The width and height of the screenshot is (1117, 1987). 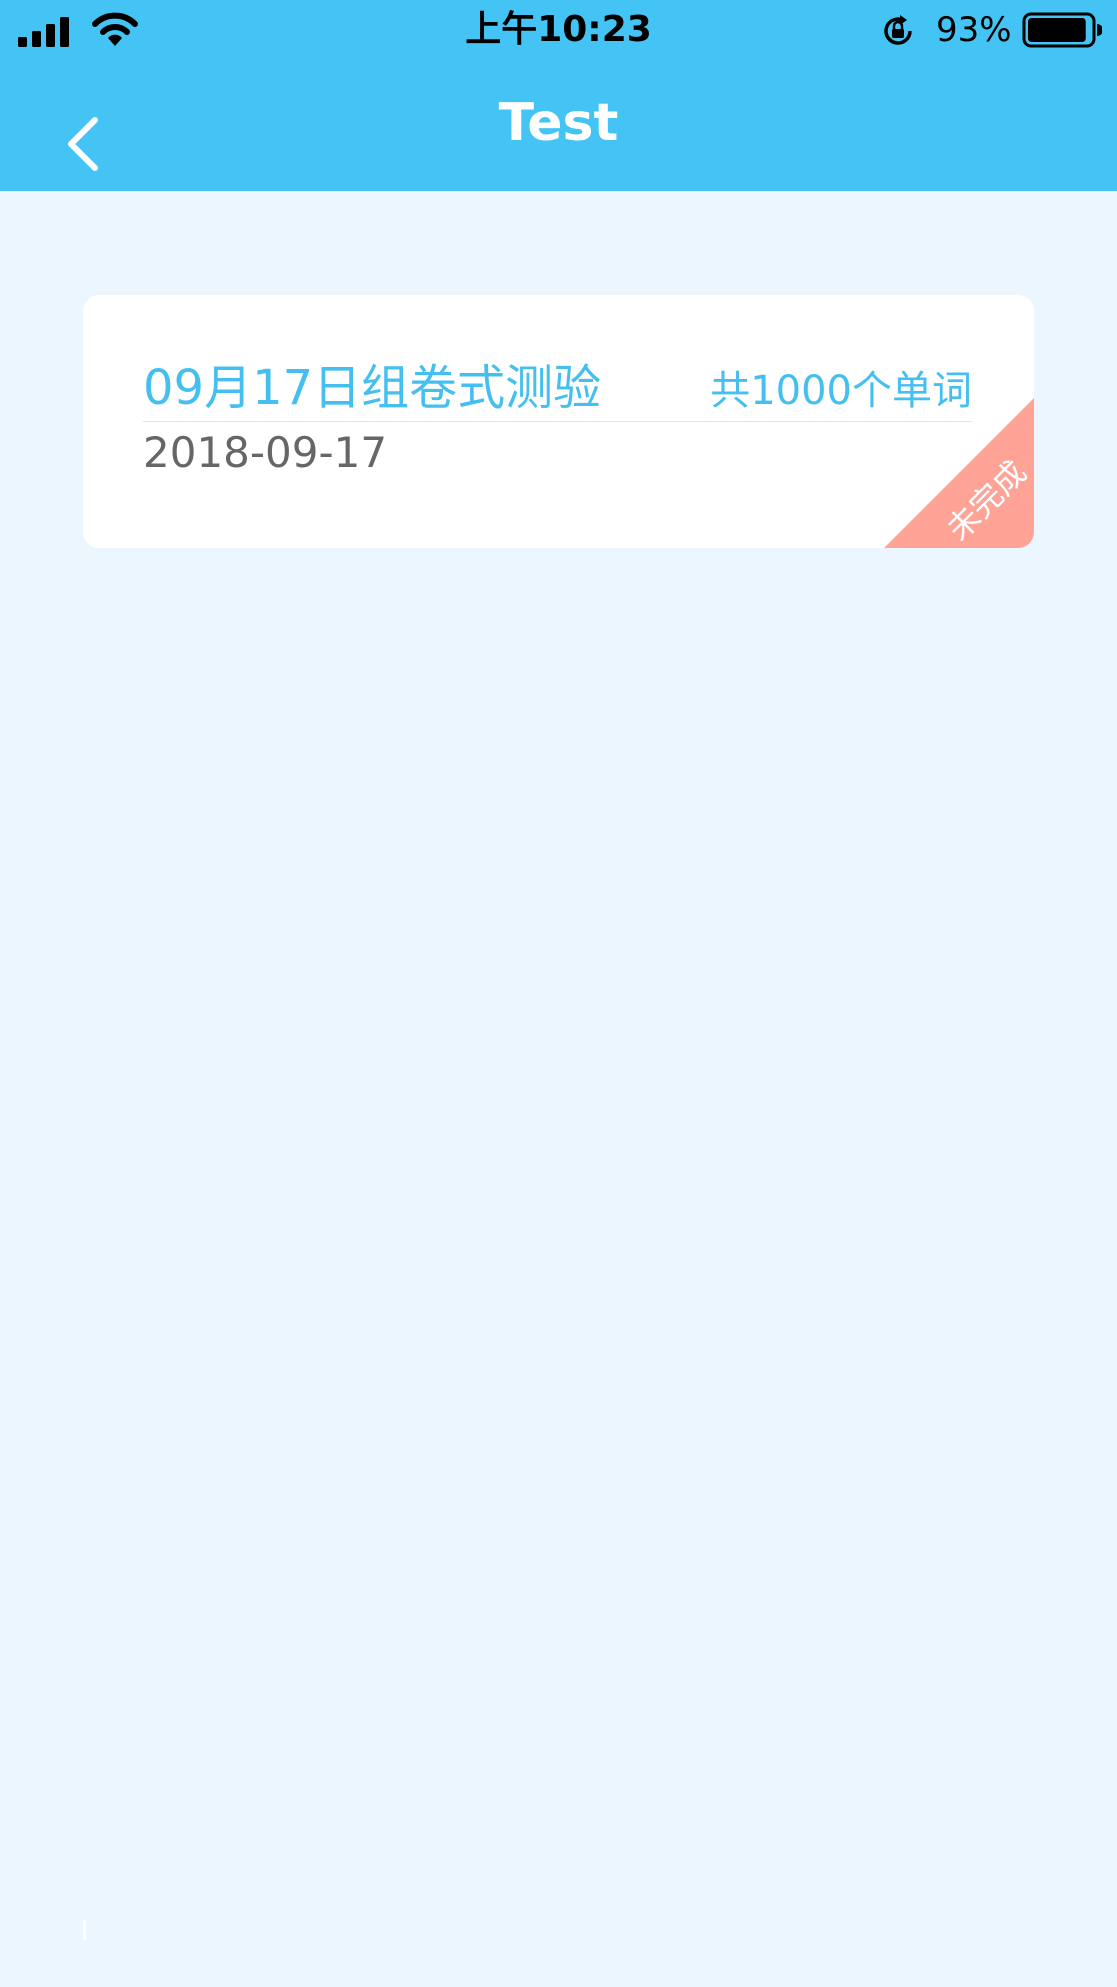 I want to click on status-bar: 上午10:23 93%, so click(x=558, y=30).